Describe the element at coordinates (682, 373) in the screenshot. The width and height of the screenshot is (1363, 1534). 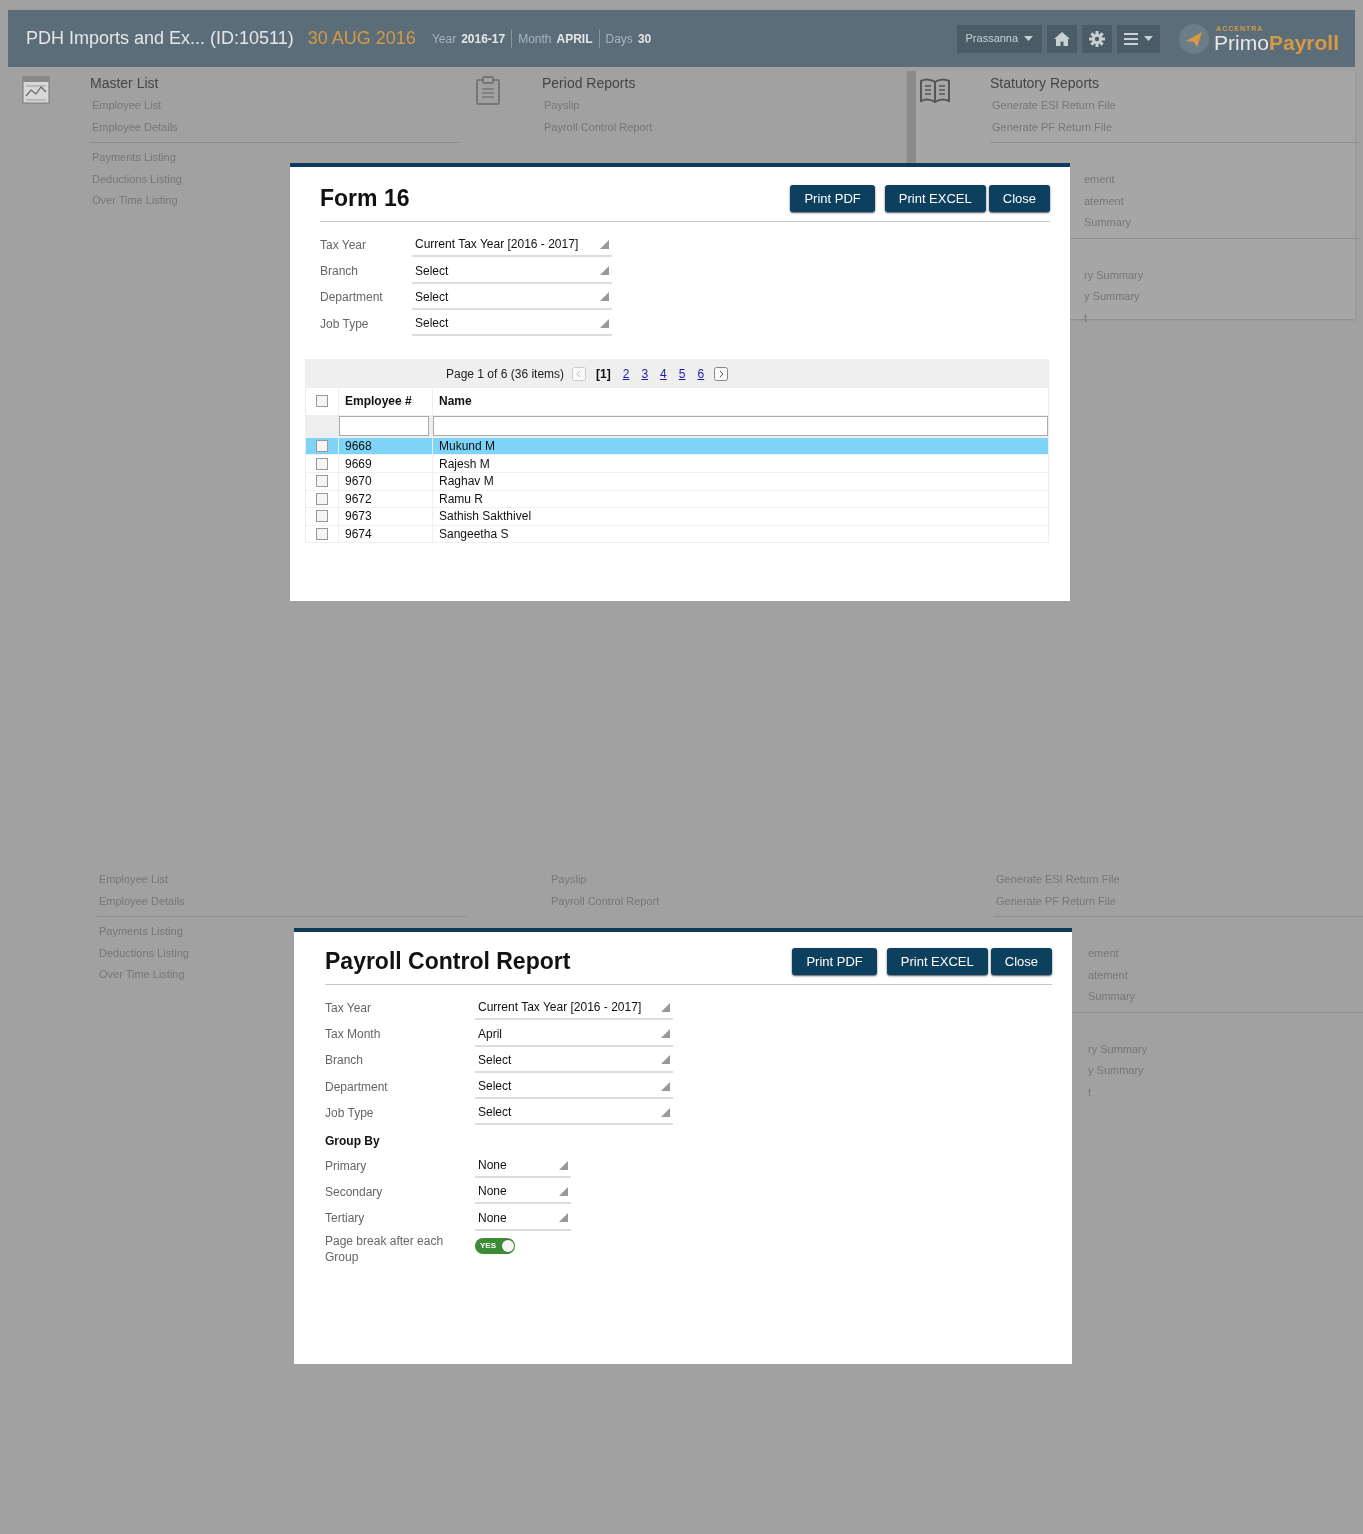
I see `page-link: 5` at that location.